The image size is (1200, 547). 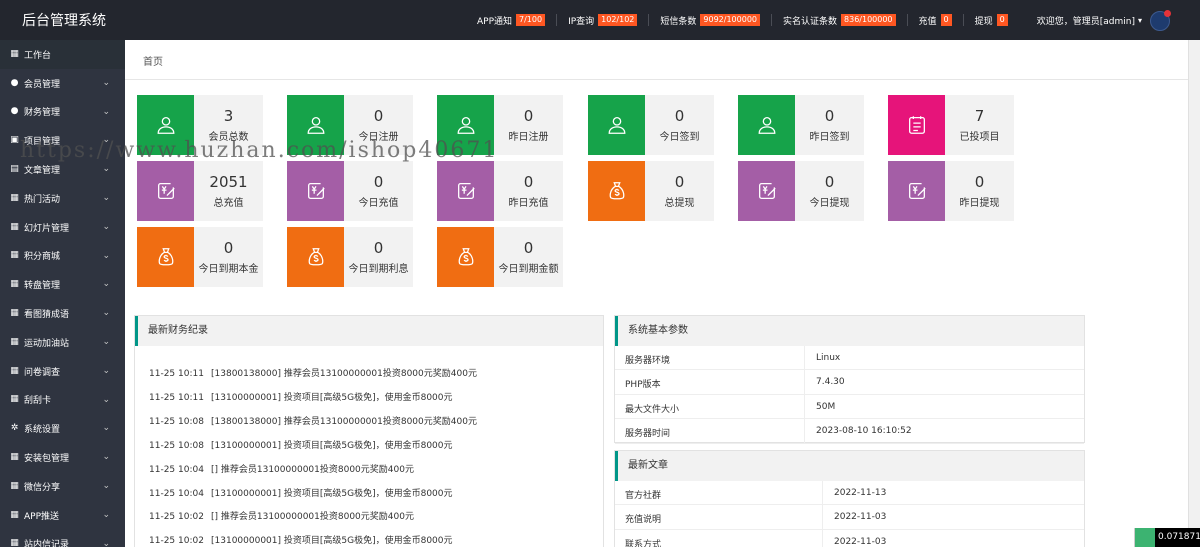 What do you see at coordinates (864, 431) in the screenshot?
I see `row-value: 2023-08-10 16:10:52` at bounding box center [864, 431].